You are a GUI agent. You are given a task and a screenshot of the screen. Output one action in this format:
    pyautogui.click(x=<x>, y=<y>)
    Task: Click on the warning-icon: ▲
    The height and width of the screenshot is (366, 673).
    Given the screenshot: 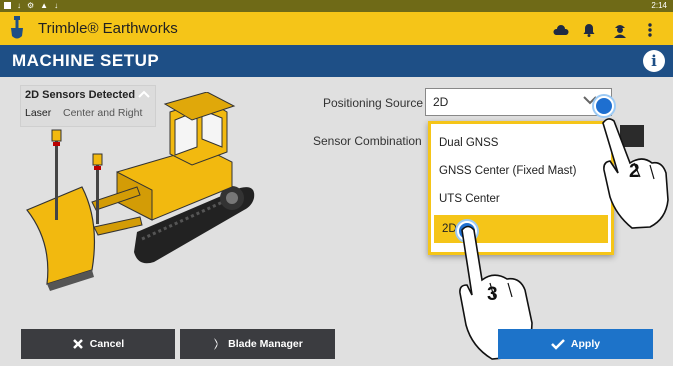 What is the action you would take?
    pyautogui.click(x=44, y=5)
    